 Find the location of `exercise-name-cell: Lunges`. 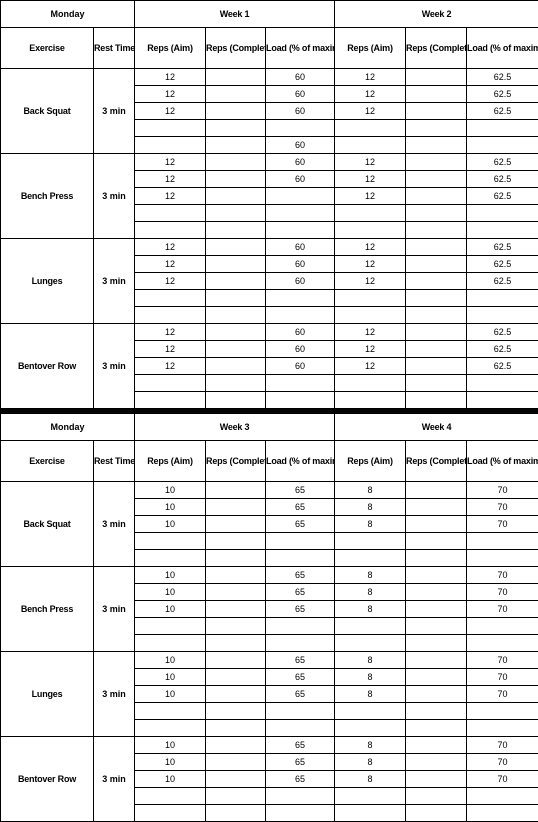

exercise-name-cell: Lunges is located at coordinates (47, 281).